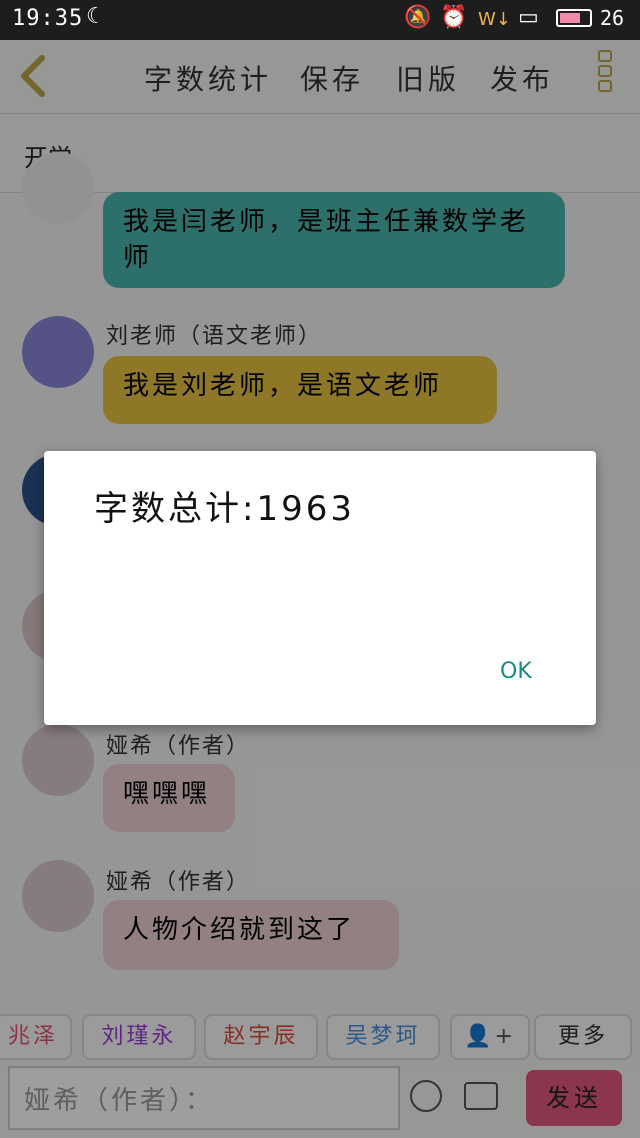 This screenshot has height=1138, width=640. I want to click on signal-icon: W↓, so click(494, 19).